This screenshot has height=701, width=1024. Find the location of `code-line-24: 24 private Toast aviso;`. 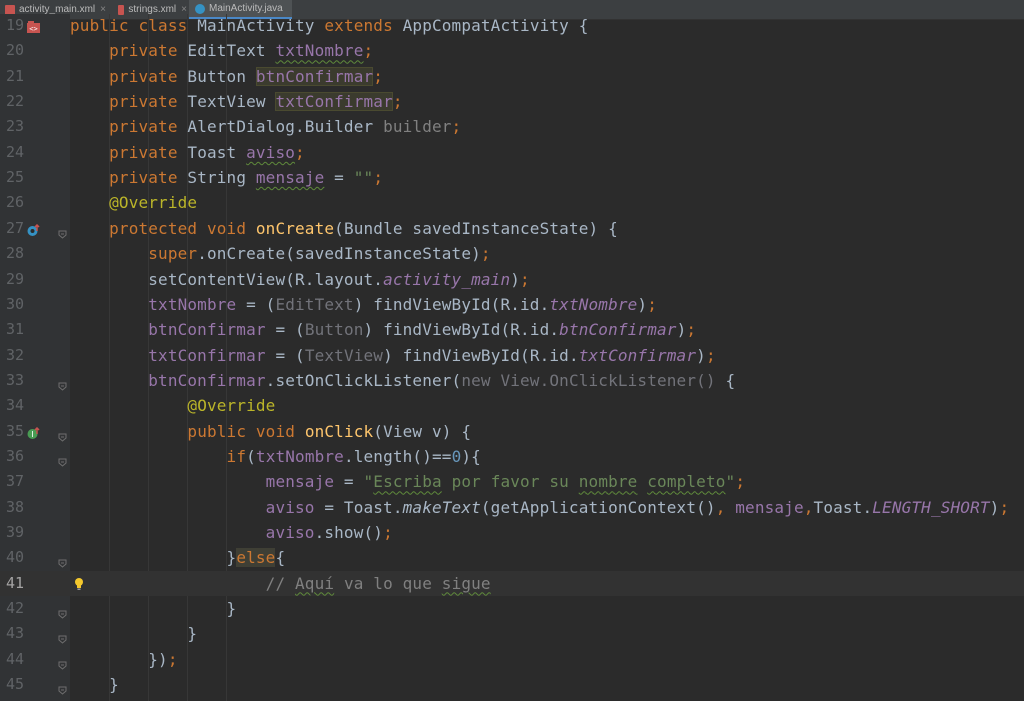

code-line-24: 24 private Toast aviso; is located at coordinates (512, 152).